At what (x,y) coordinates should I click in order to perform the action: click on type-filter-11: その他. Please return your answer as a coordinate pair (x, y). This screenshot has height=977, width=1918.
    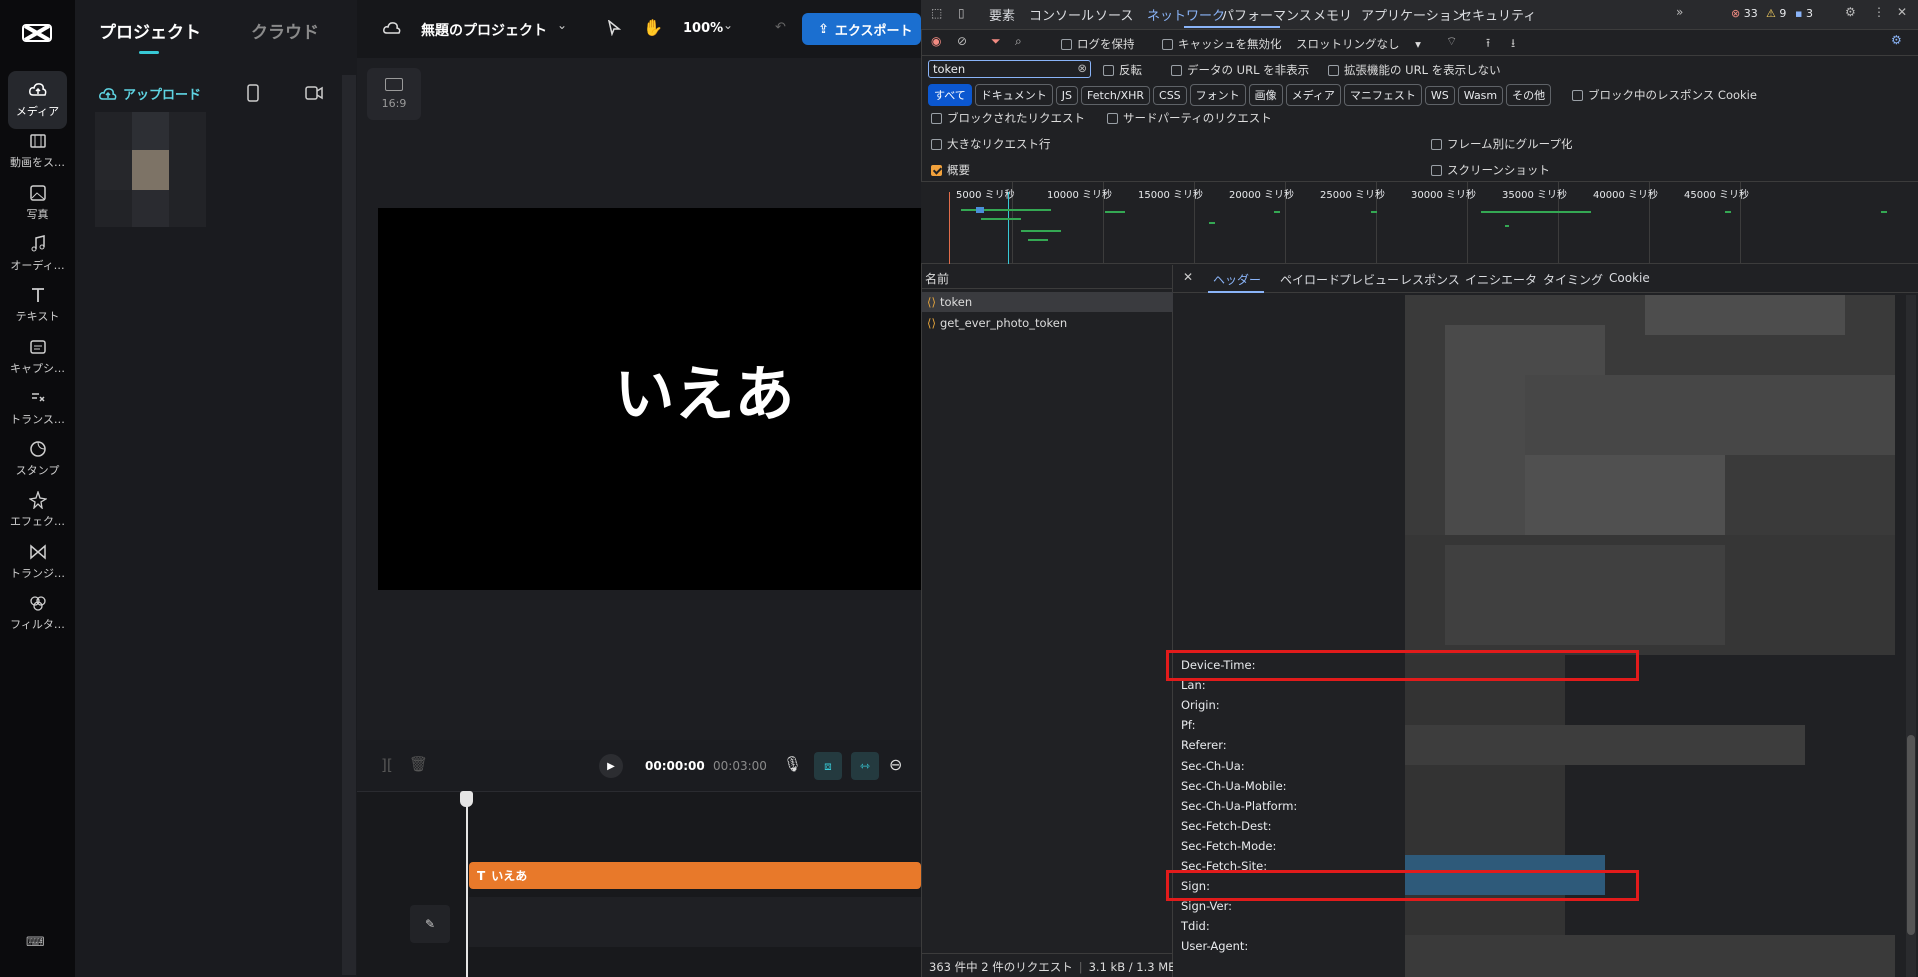
    Looking at the image, I should click on (1529, 95).